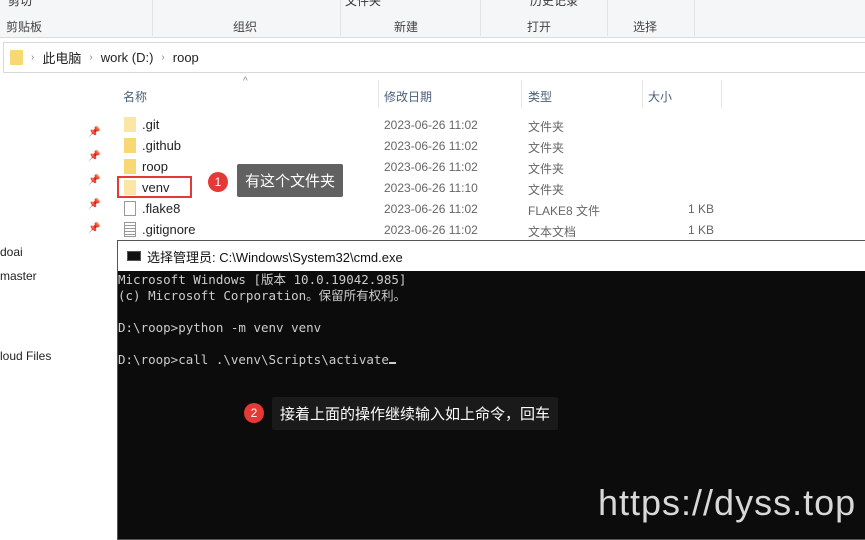 The image size is (865, 540). Describe the element at coordinates (554, 4) in the screenshot. I see `history-button: 历史记录` at that location.